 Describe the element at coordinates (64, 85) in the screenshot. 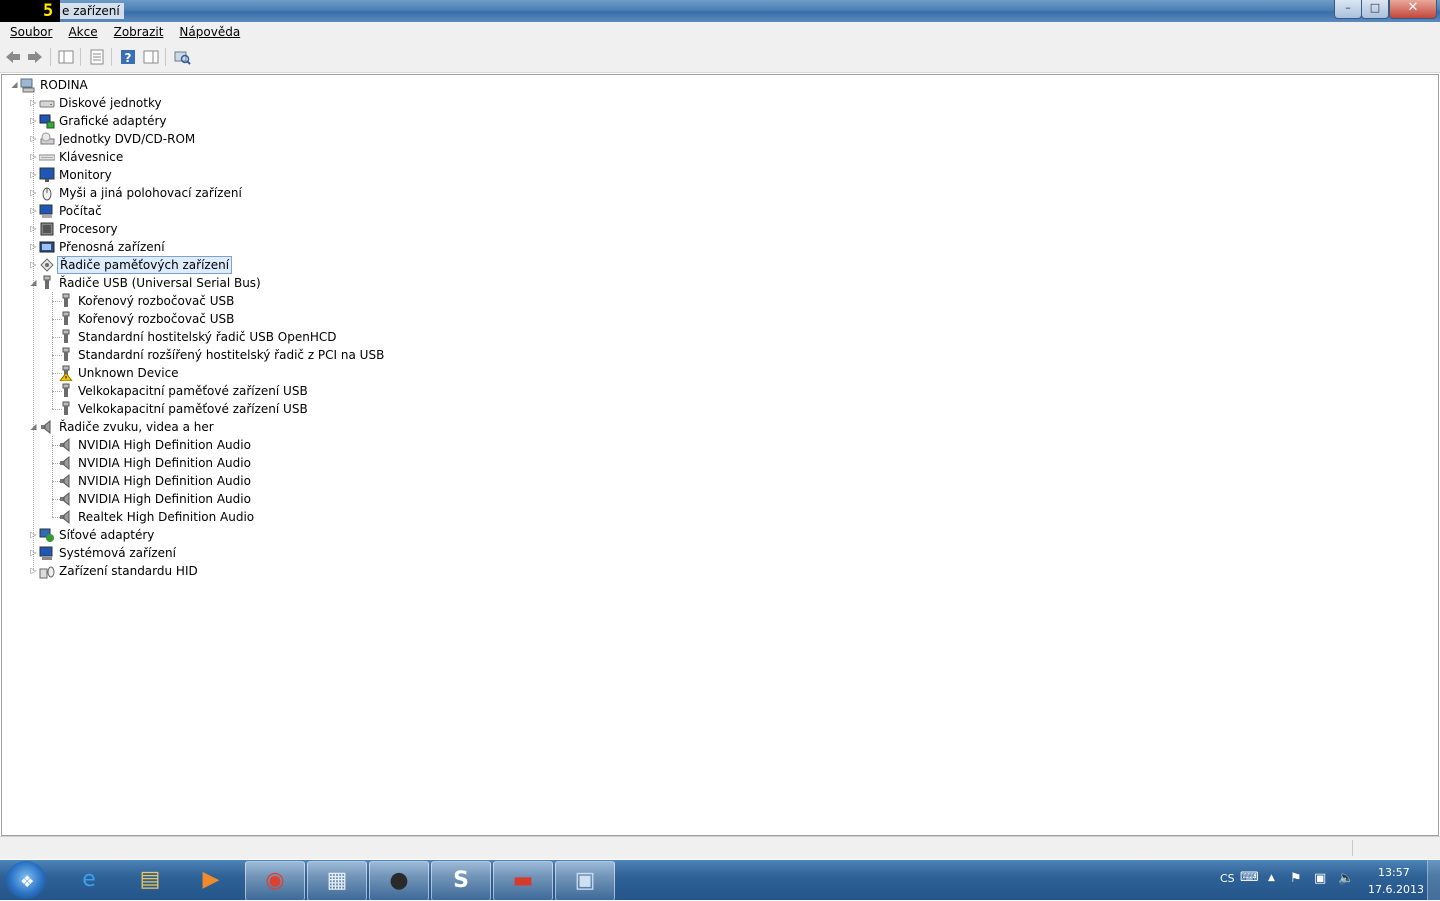

I see `tree-root-label: RODINA` at that location.